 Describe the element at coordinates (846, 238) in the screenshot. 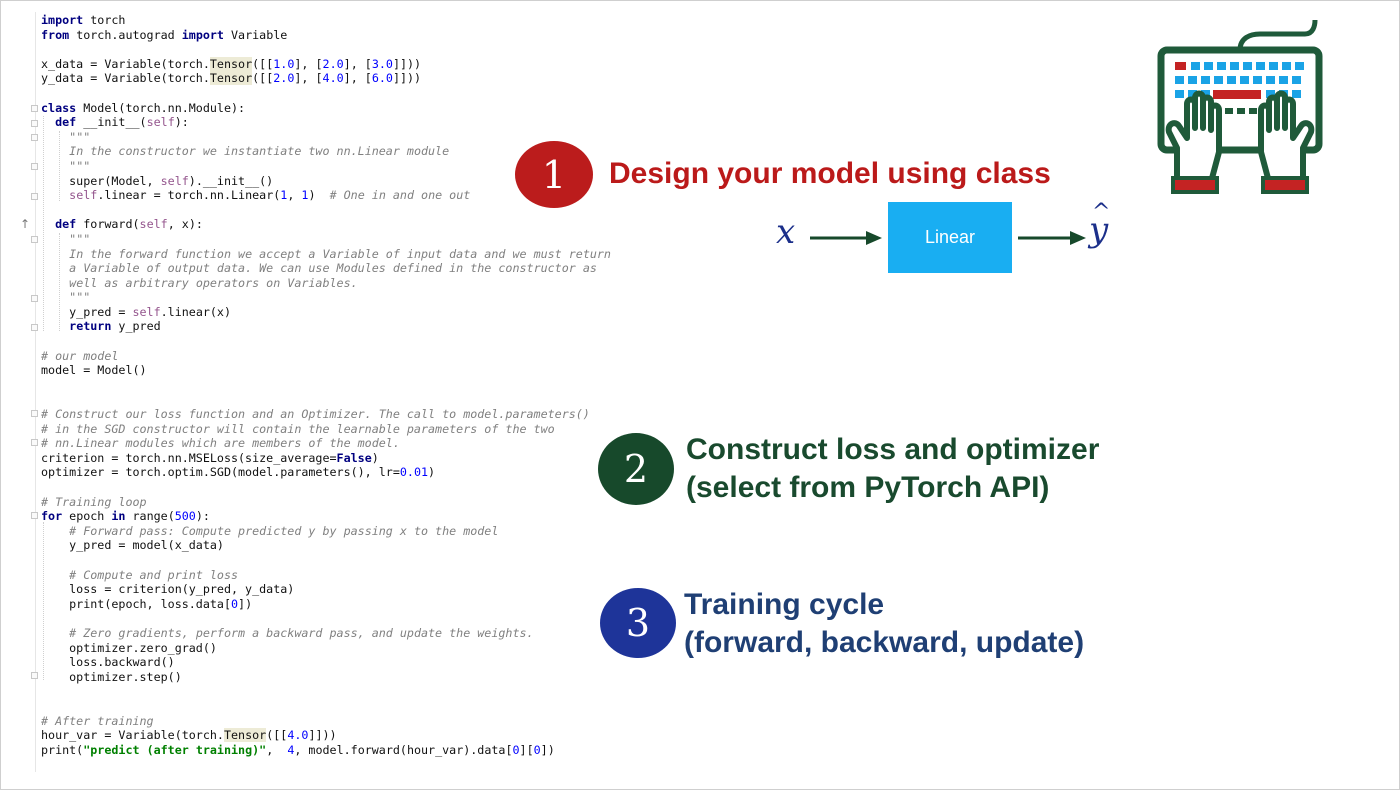

I see `input-arrow` at that location.